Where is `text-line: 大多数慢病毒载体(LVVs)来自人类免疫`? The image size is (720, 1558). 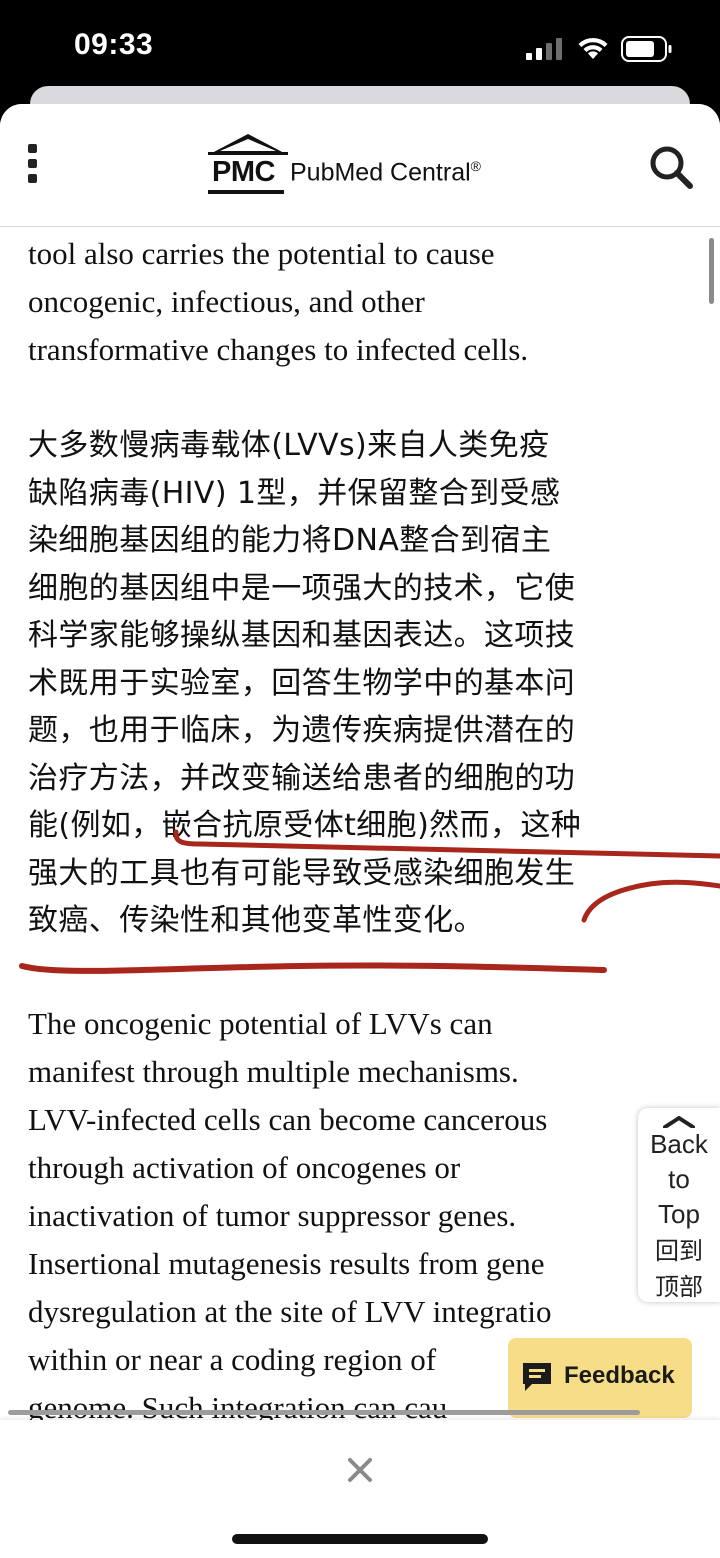
text-line: 大多数慢病毒载体(LVVs)来自人类免疫 is located at coordinates (289, 445).